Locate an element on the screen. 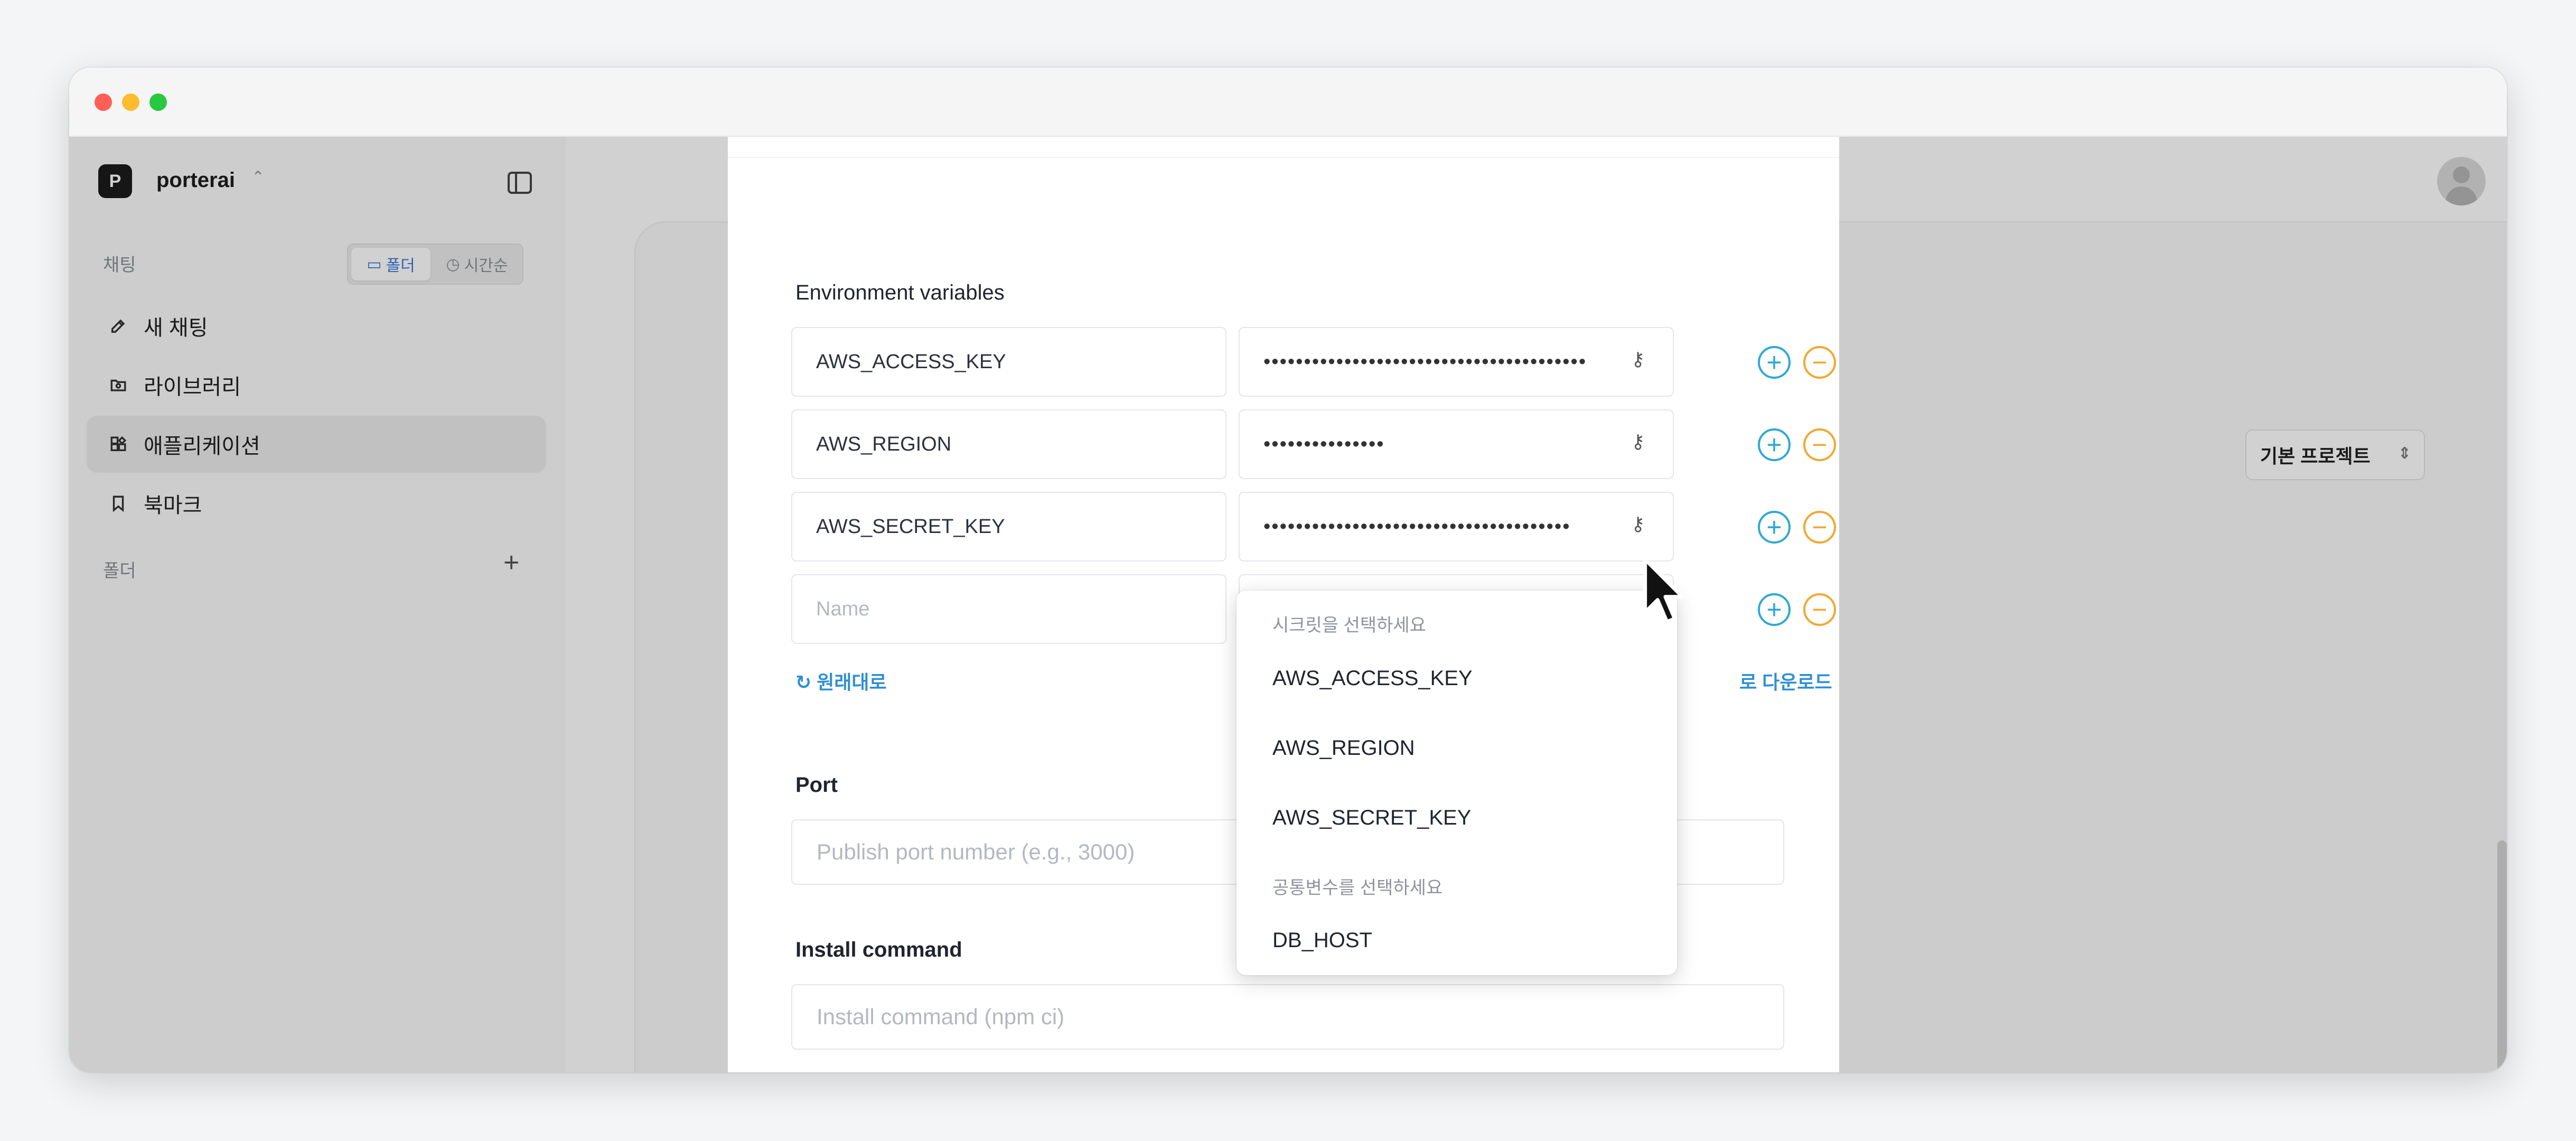 The image size is (2576, 1141). env-heading: Environment variables is located at coordinates (900, 292).